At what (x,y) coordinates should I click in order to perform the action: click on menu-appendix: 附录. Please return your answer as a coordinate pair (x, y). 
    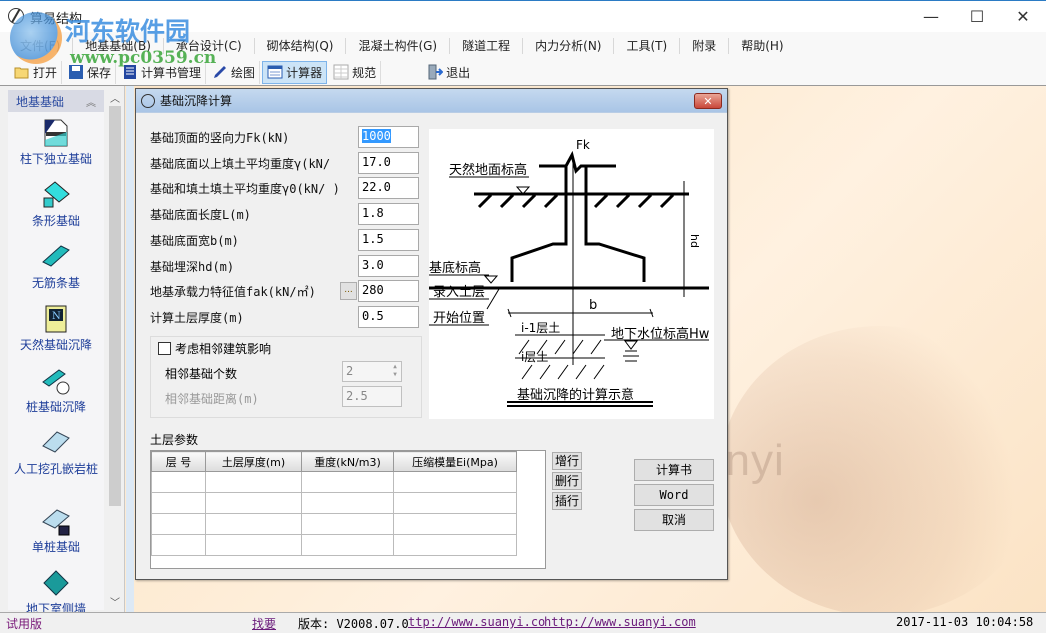
    Looking at the image, I should click on (705, 45).